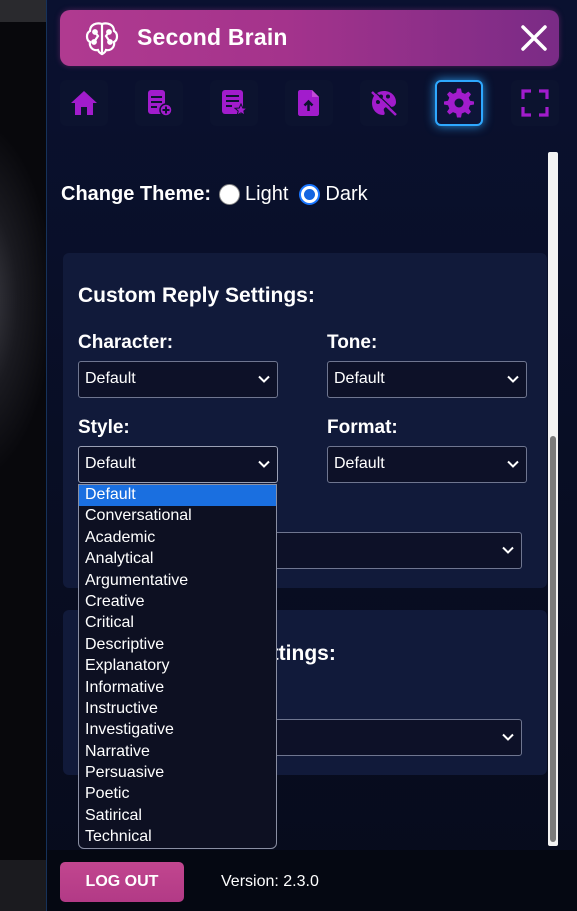  I want to click on background-left, so click(23, 455).